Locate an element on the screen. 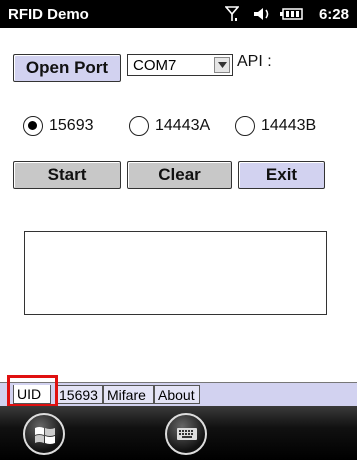 The width and height of the screenshot is (357, 460). taskbar is located at coordinates (178, 433).